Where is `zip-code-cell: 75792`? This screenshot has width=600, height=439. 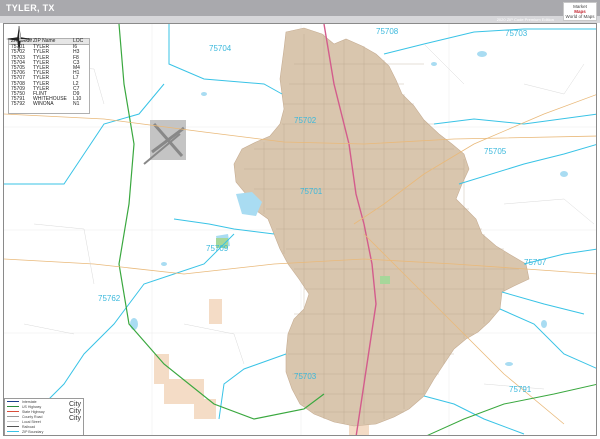 zip-code-cell: 75792 is located at coordinates (18, 104).